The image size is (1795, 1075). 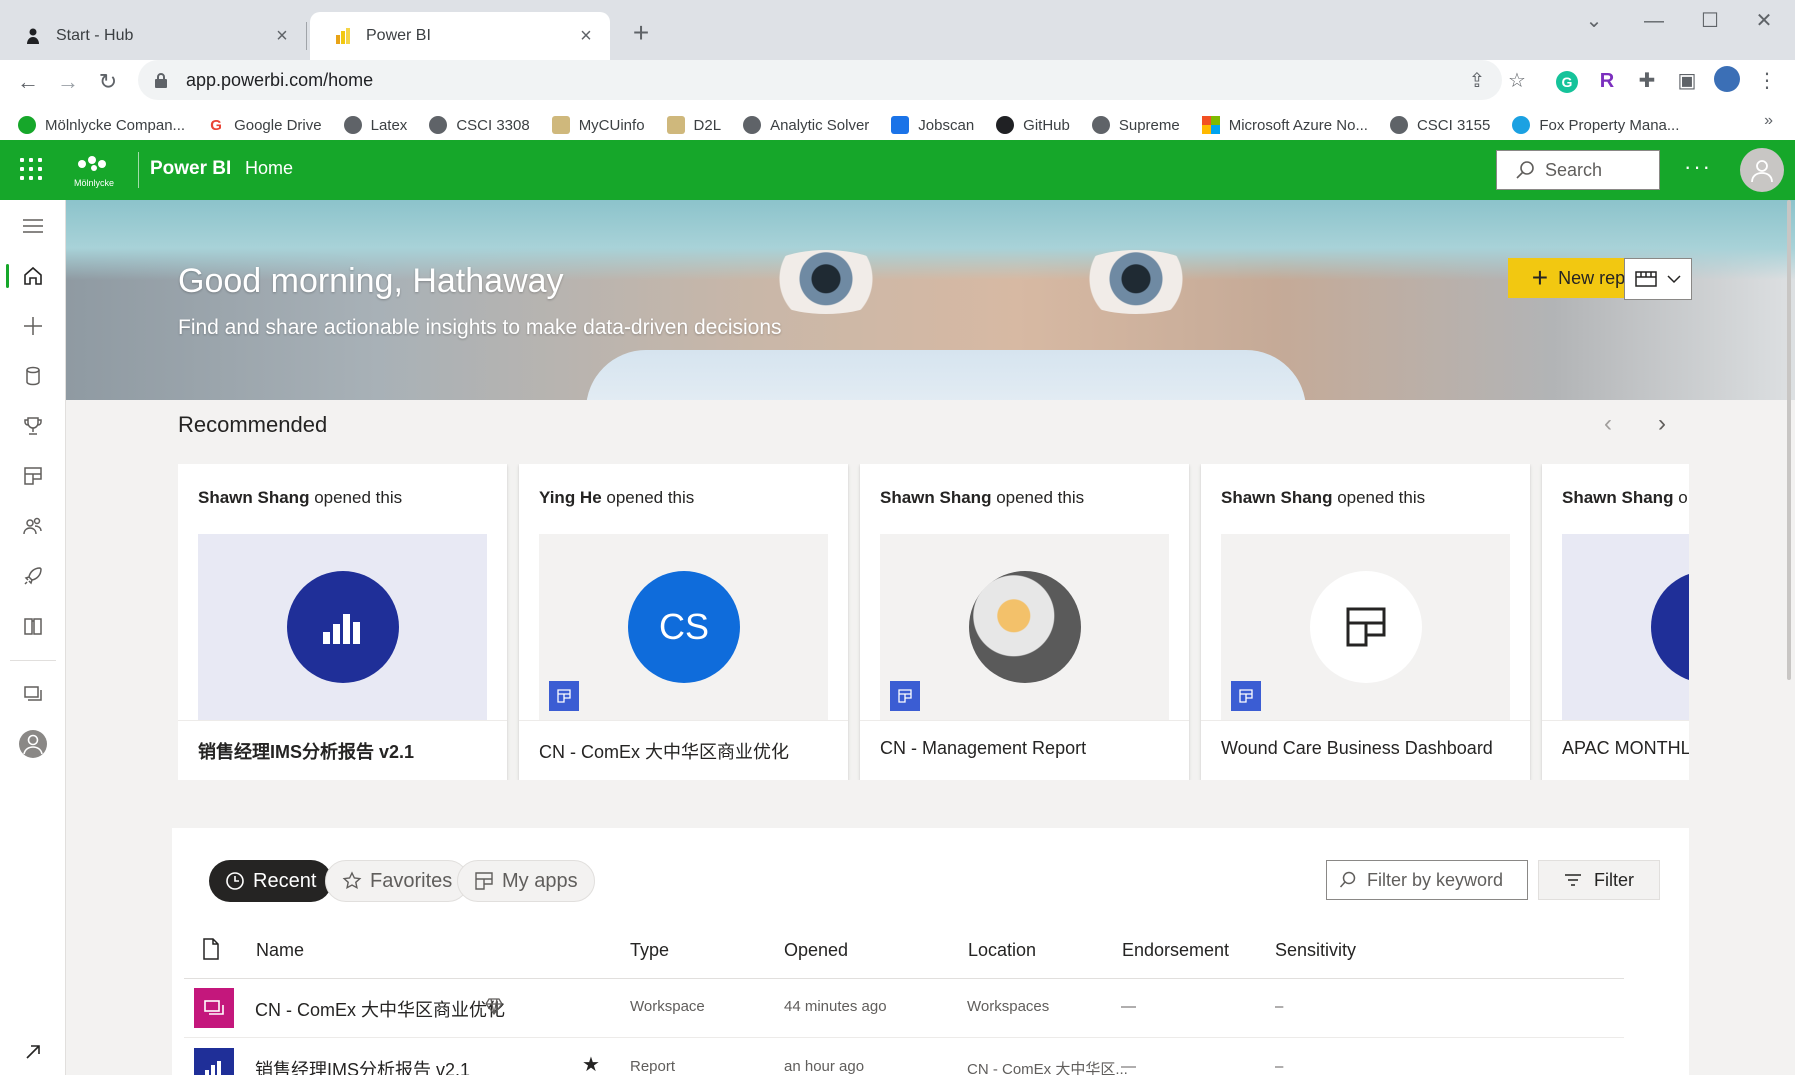 What do you see at coordinates (33, 626) in the screenshot?
I see `nav-workspaces-book` at bounding box center [33, 626].